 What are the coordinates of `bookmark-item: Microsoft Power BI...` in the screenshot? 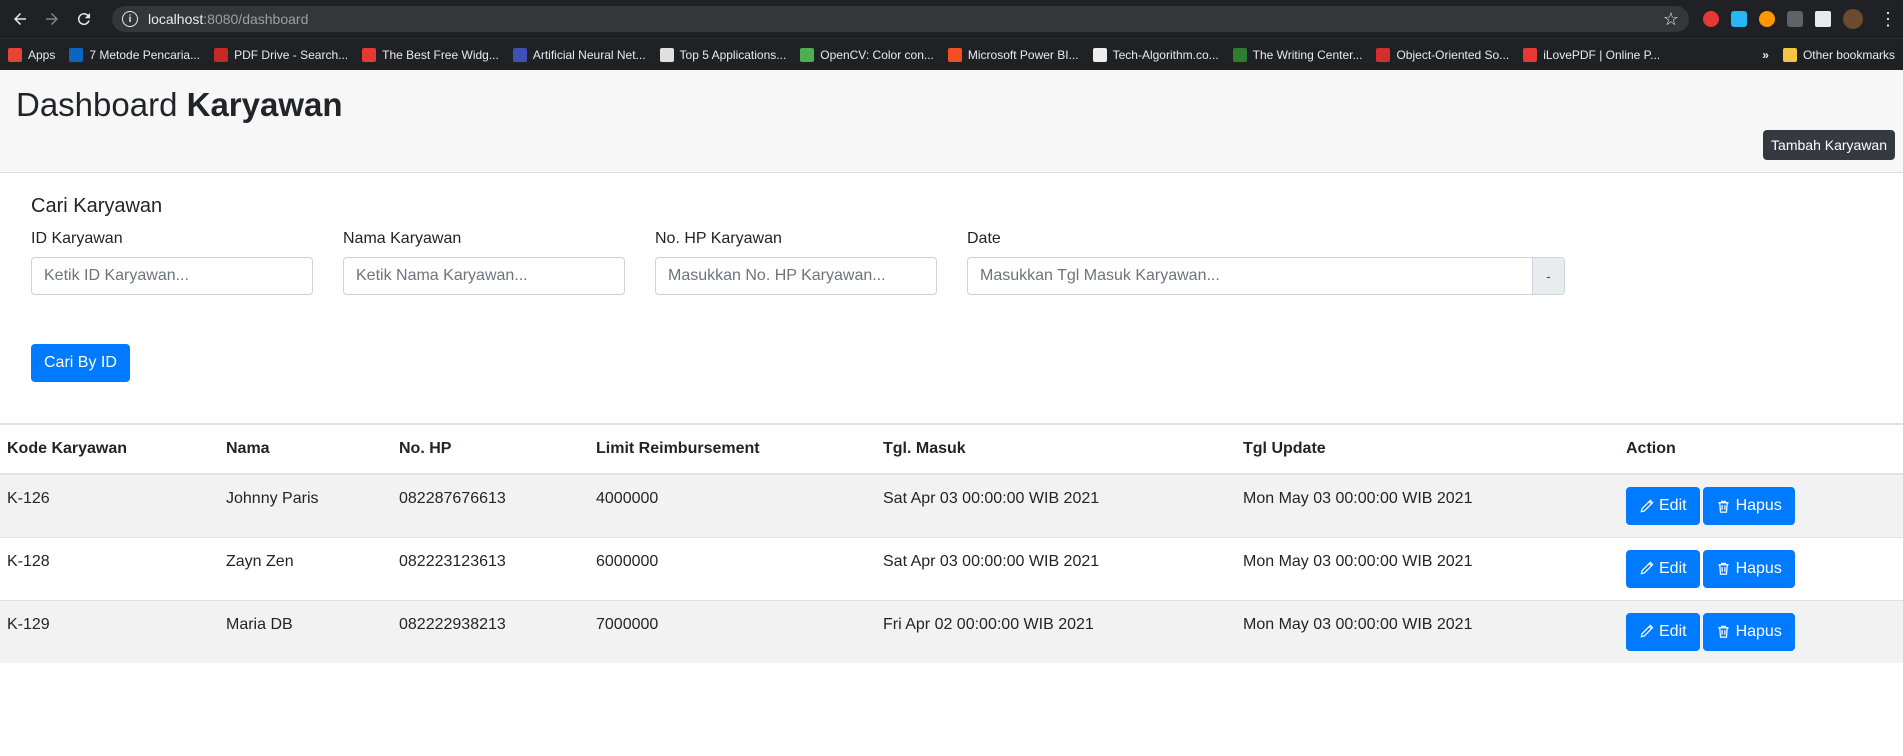 It's located at (1013, 54).